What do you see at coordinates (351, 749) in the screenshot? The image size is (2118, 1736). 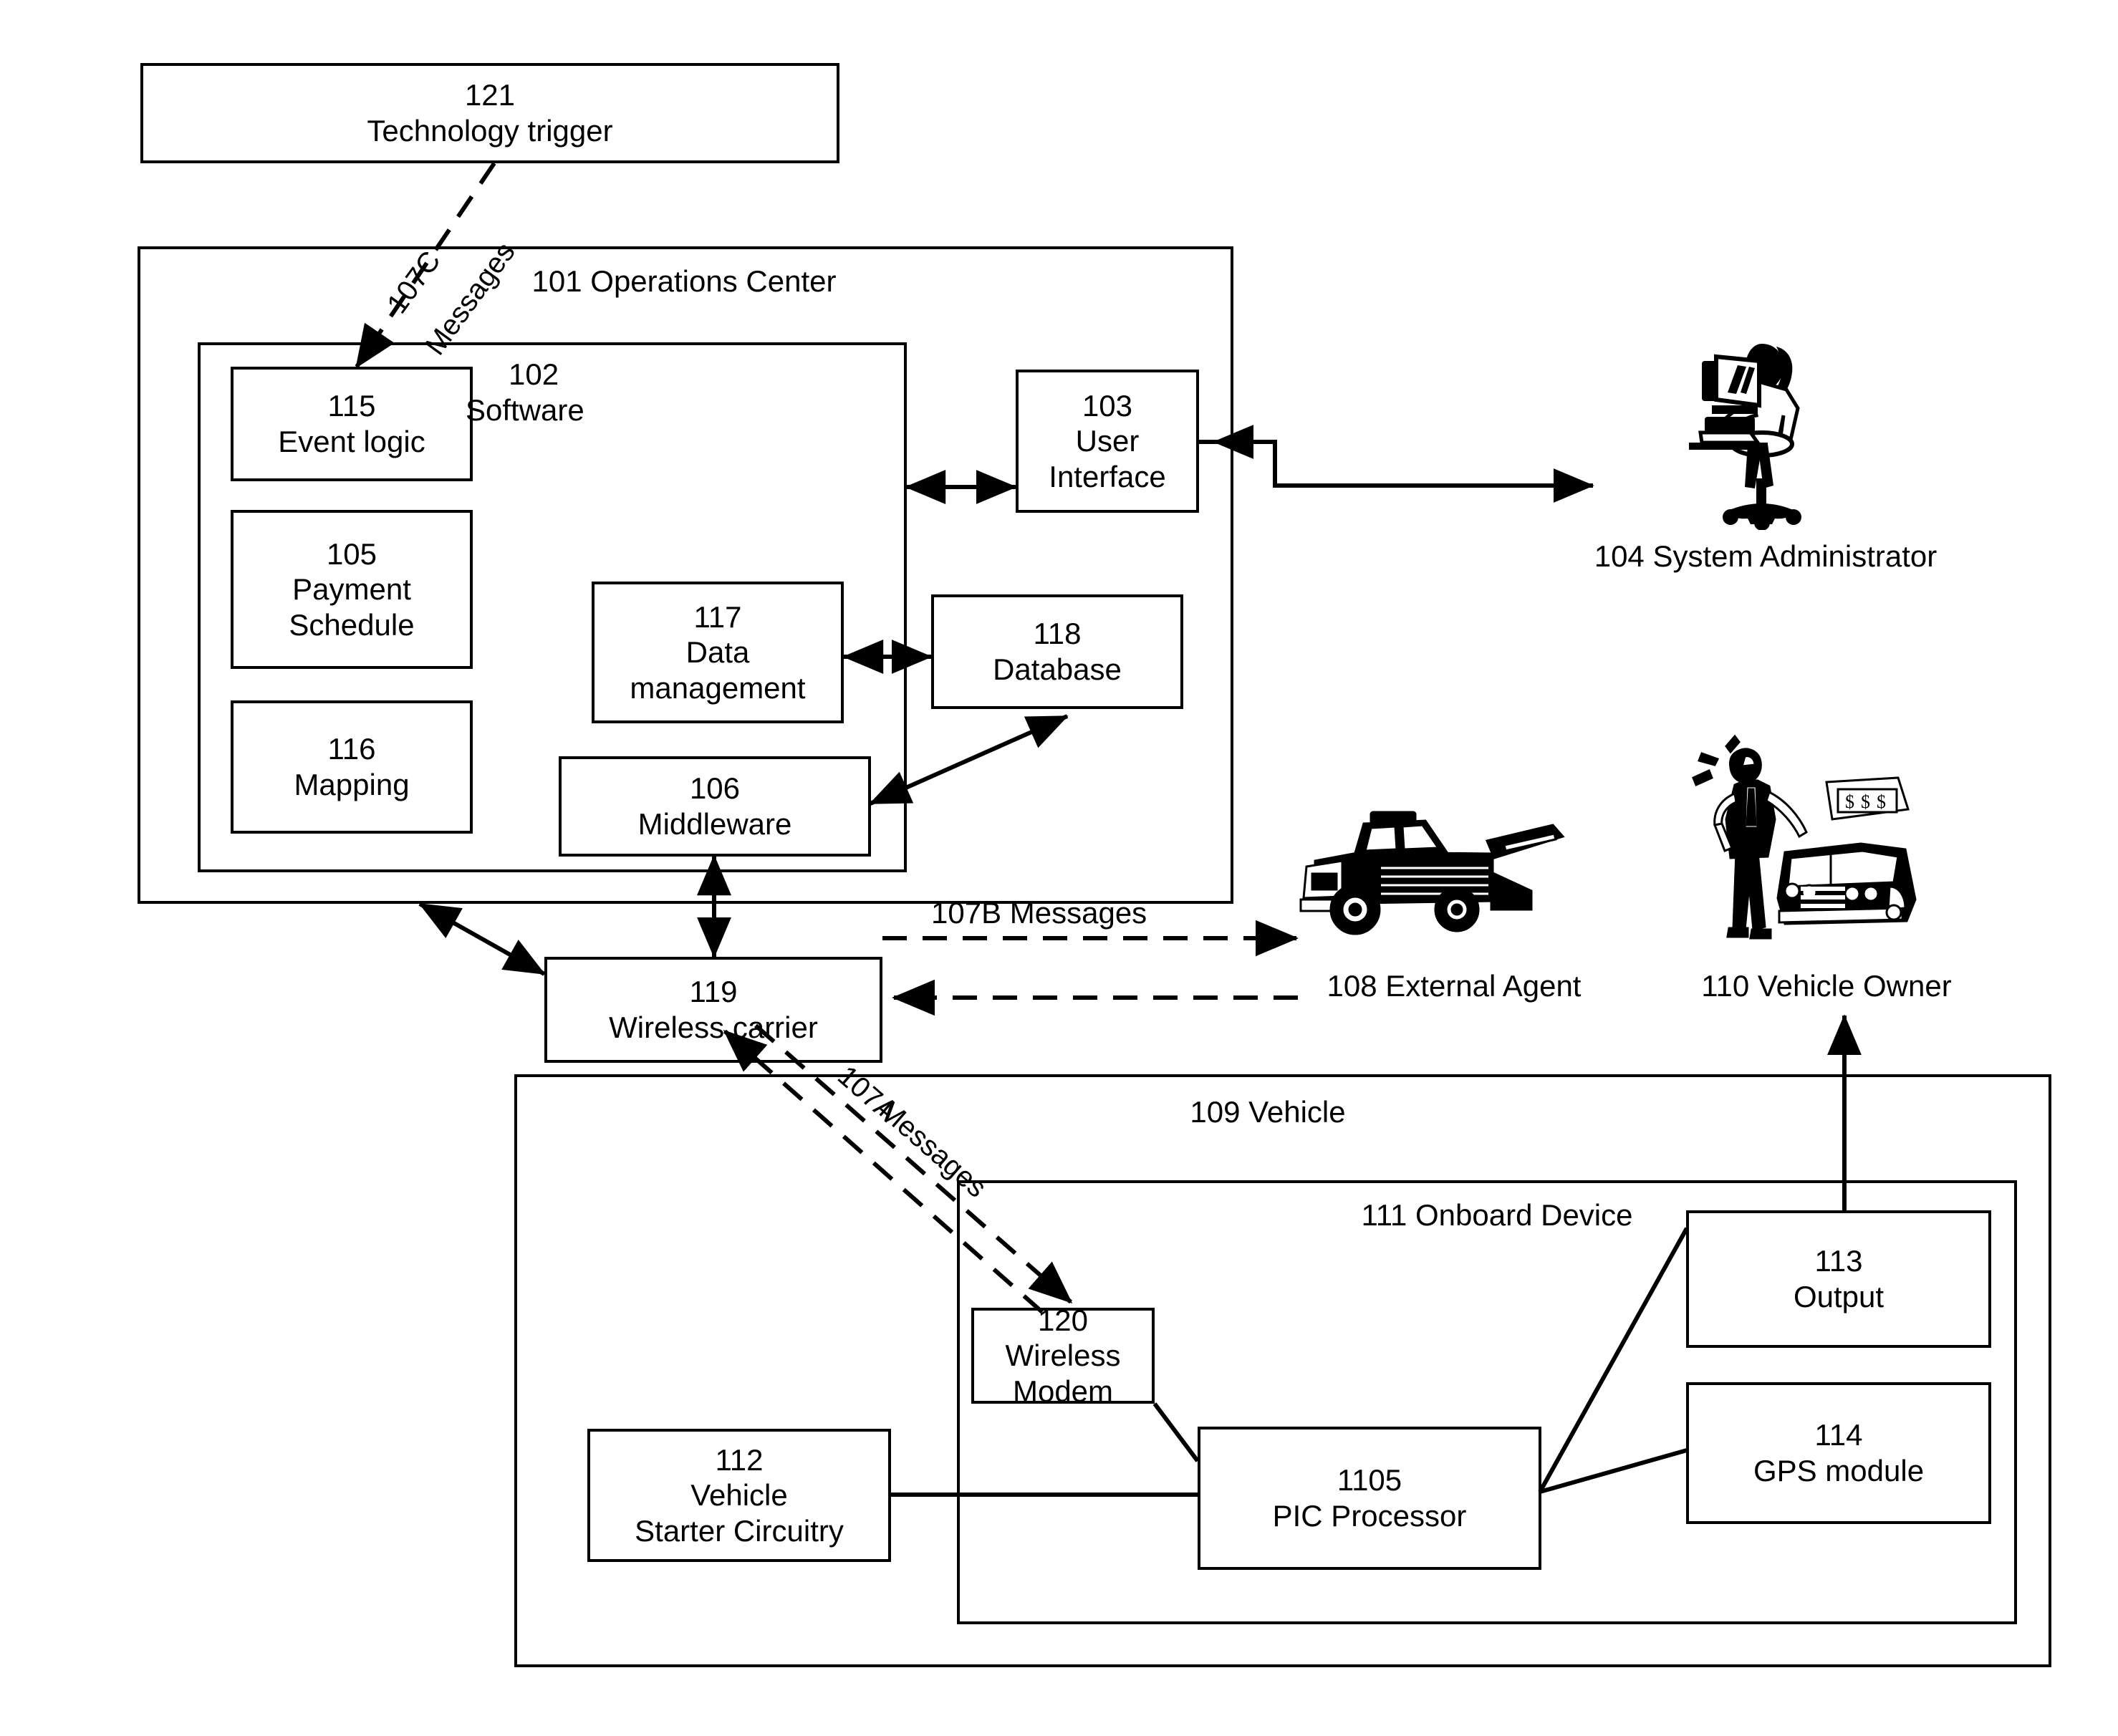 I see `block-number: 116` at bounding box center [351, 749].